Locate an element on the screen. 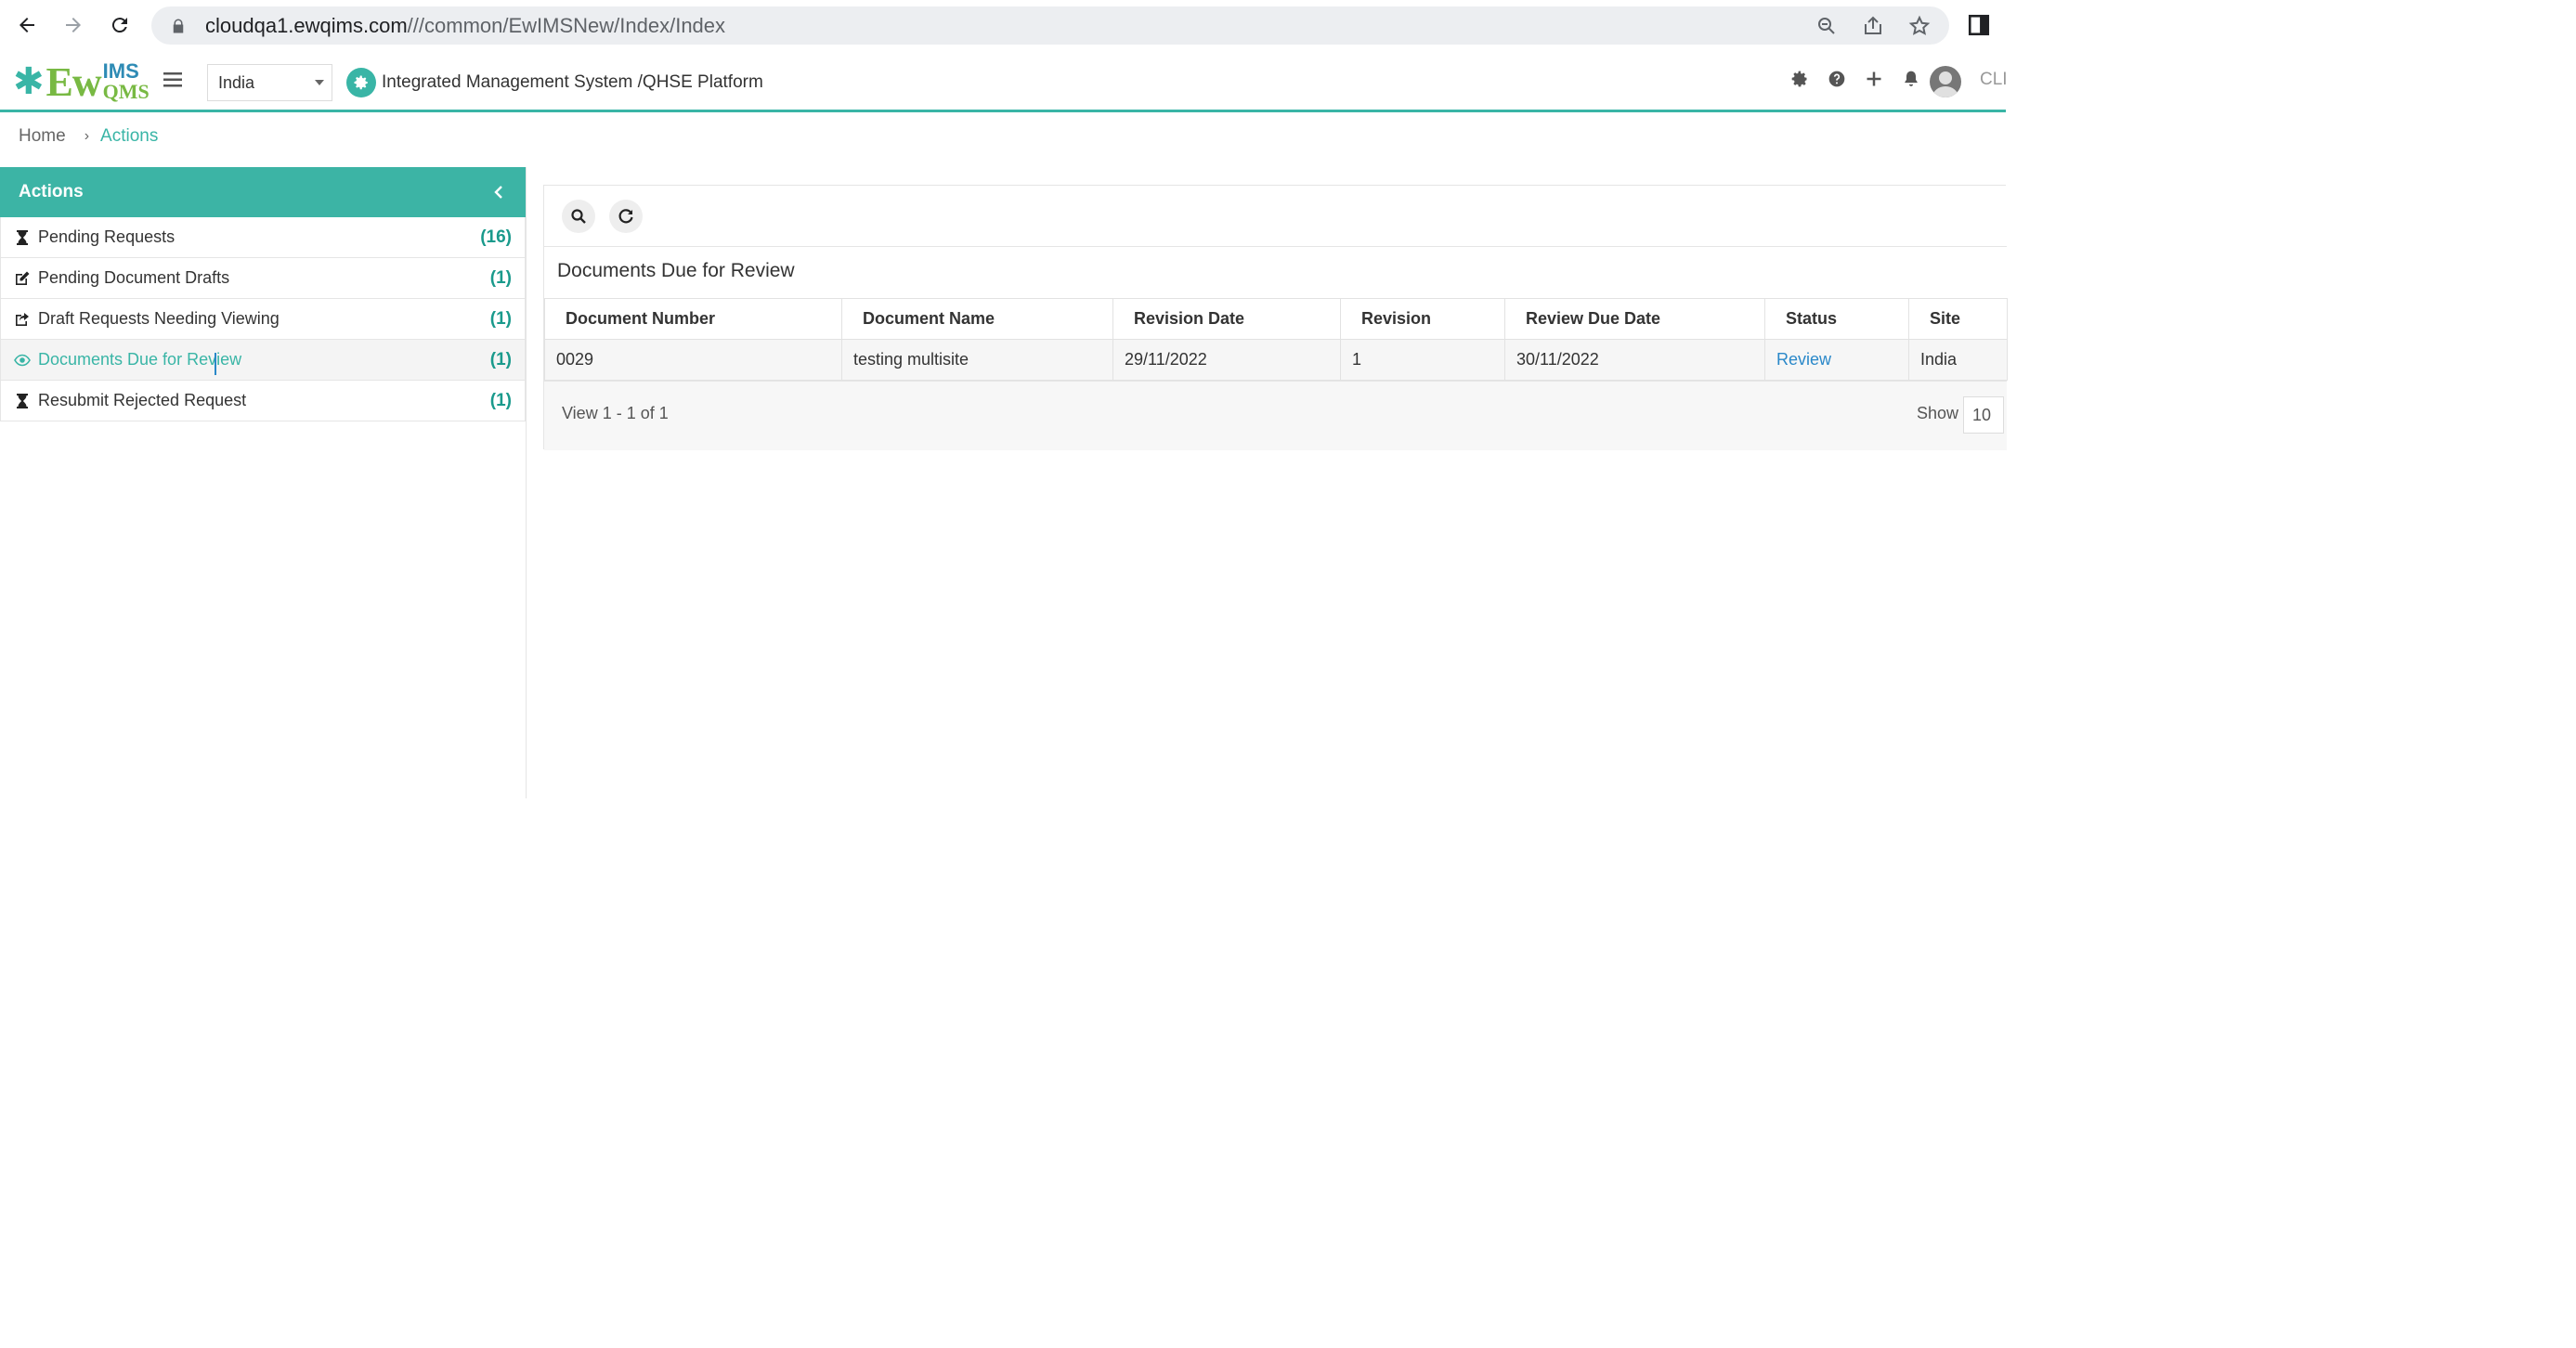  bookmark-star-icon is located at coordinates (1919, 26).